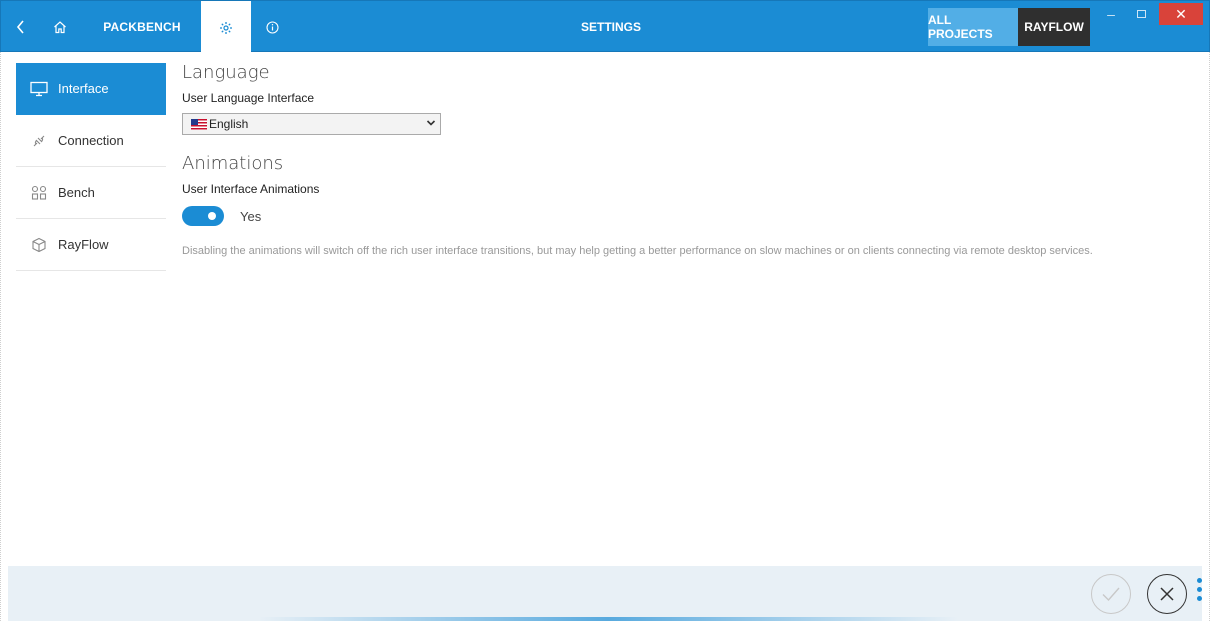 The height and width of the screenshot is (621, 1210). Describe the element at coordinates (39, 141) in the screenshot. I see `plug-icon` at that location.